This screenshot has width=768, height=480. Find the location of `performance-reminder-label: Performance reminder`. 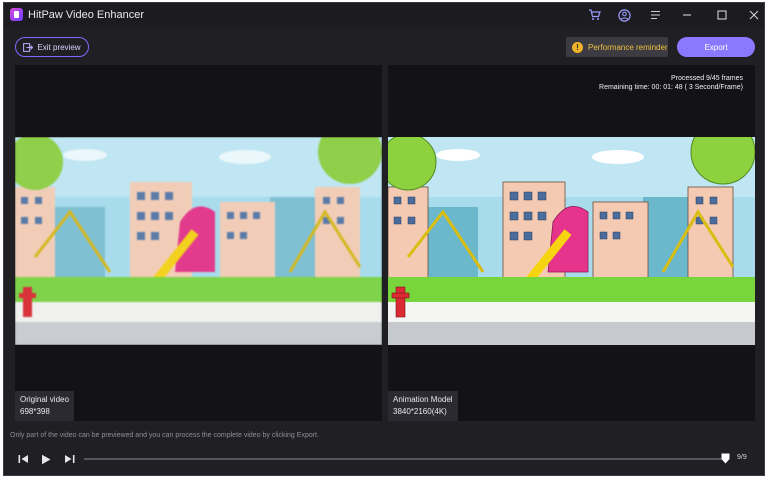

performance-reminder-label: Performance reminder is located at coordinates (628, 47).